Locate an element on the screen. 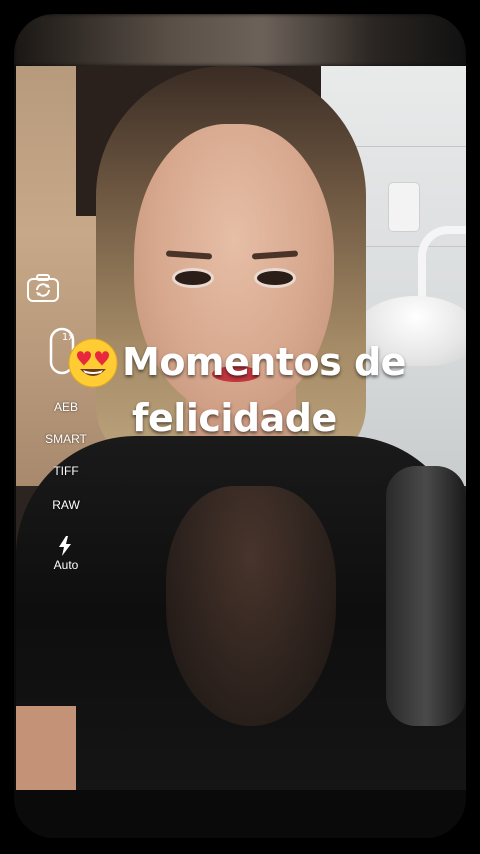 The width and height of the screenshot is (480, 854). caption-line-2: felicidade is located at coordinates (234, 418).